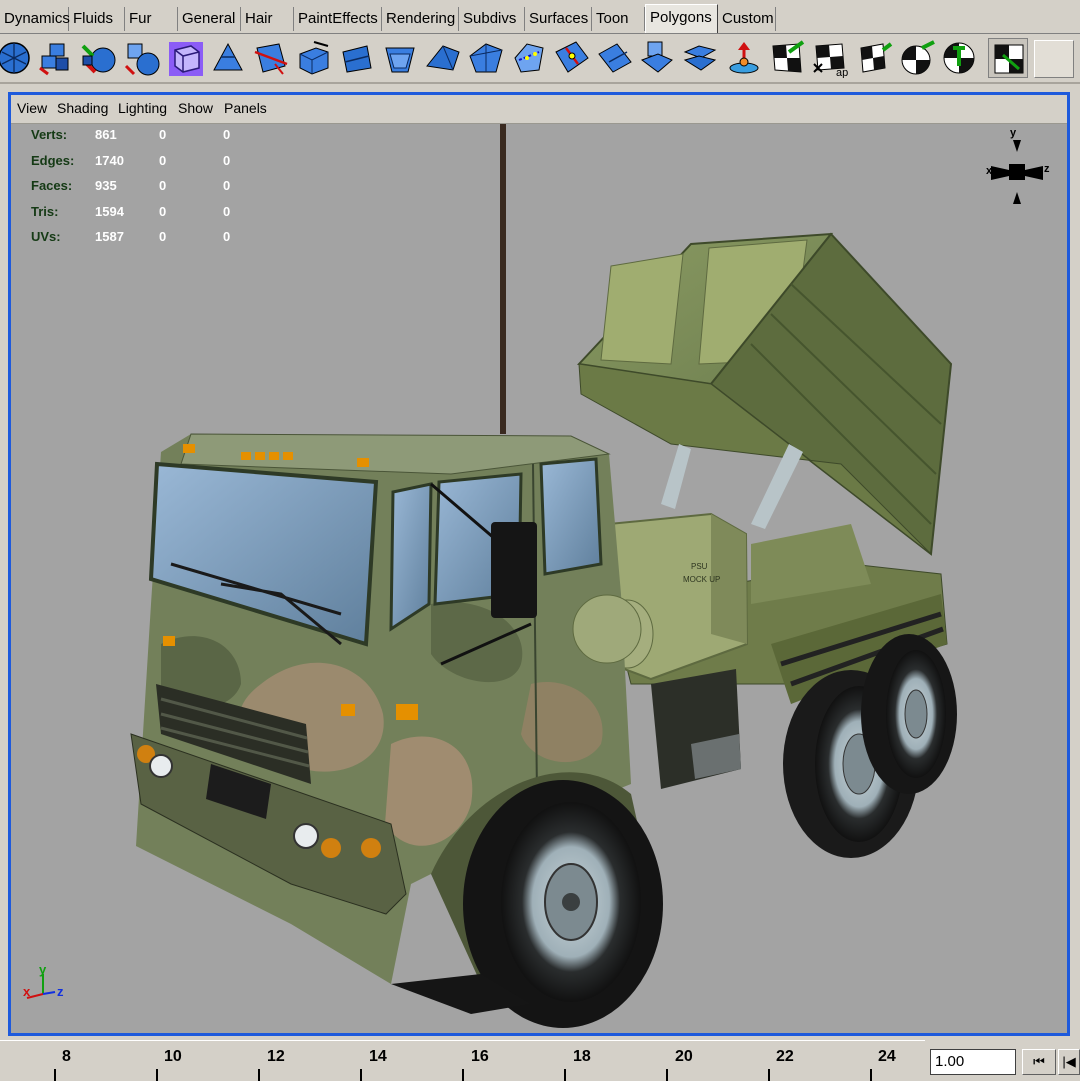 This screenshot has height=1081, width=1080. Describe the element at coordinates (539, 109) in the screenshot. I see `panel-menu-bar: View Shading Lighting Show Panels` at that location.